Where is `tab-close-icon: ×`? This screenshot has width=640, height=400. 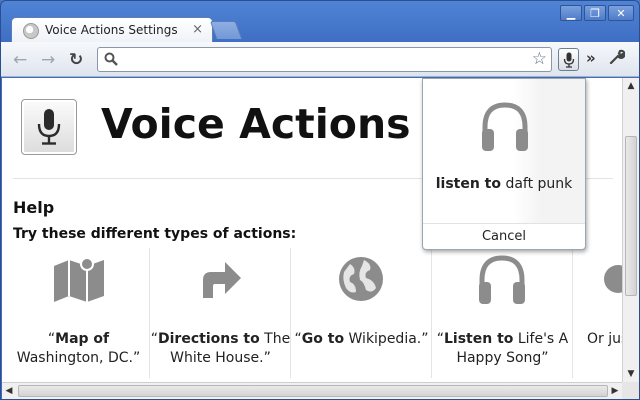
tab-close-icon: × is located at coordinates (197, 29).